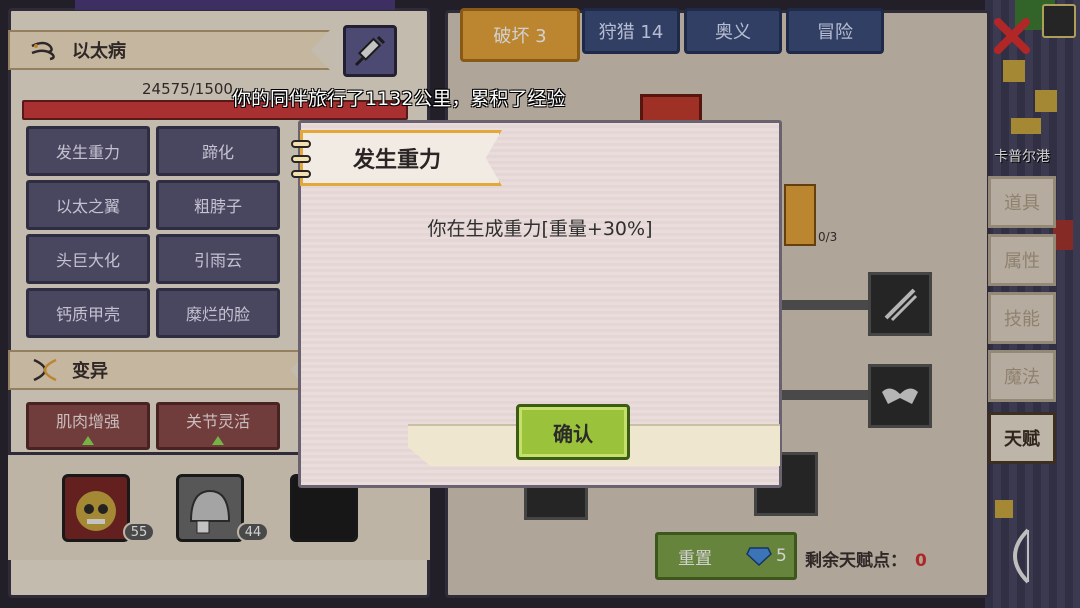 Image resolution: width=1080 pixels, height=608 pixels. Describe the element at coordinates (301, 159) in the screenshot. I see `binder-rings-icon` at that location.